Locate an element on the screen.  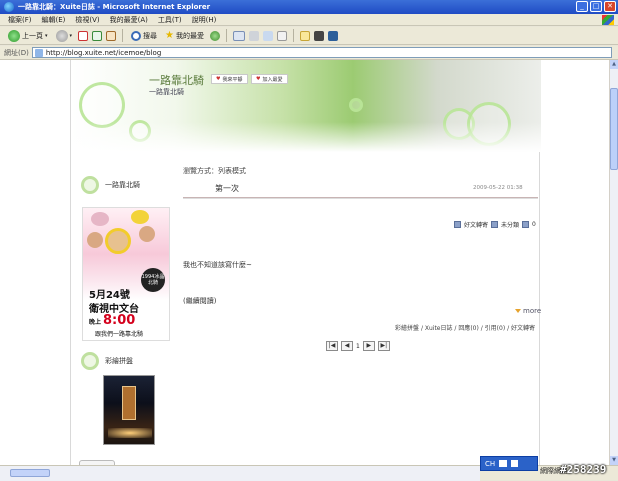
current-page: 1 is located at coordinates (358, 346).